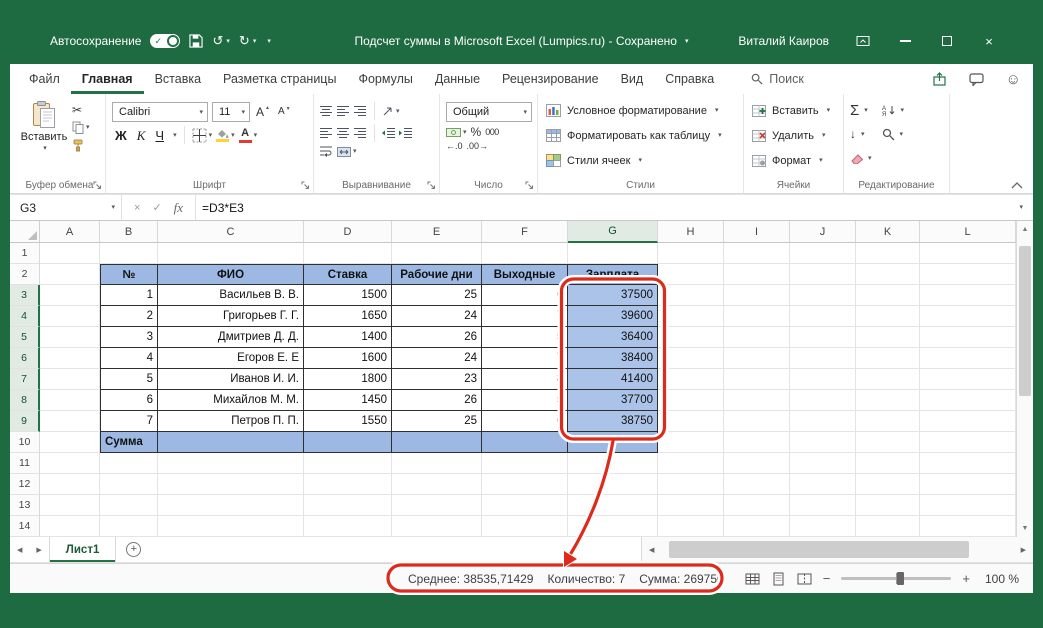  I want to click on cell-H5, so click(691, 337).